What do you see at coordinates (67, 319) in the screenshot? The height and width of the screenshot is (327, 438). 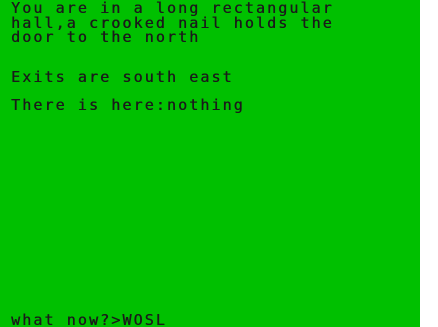 I see `prompt-label: what now?>` at bounding box center [67, 319].